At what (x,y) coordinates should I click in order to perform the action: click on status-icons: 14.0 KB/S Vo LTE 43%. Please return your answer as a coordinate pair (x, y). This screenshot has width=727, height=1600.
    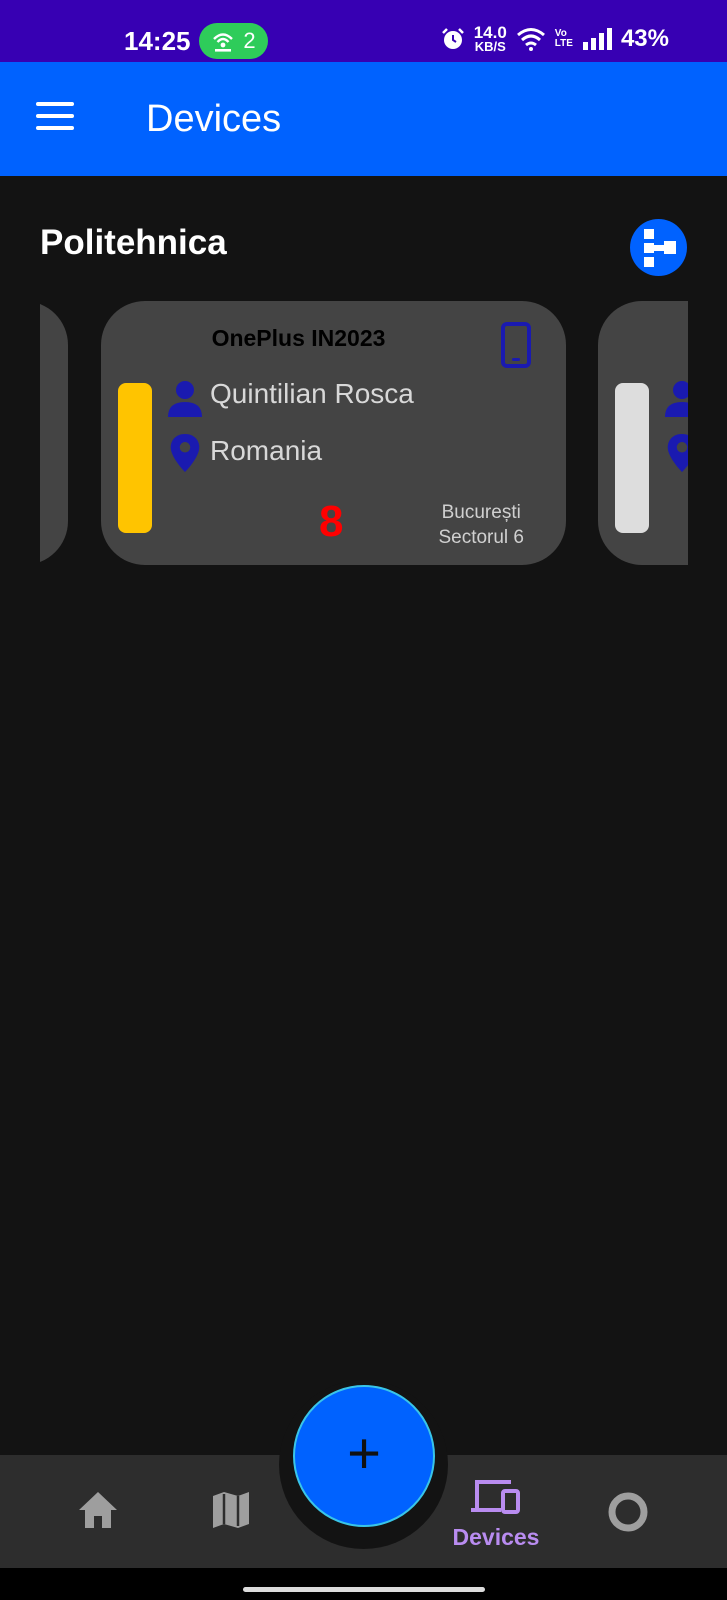
    Looking at the image, I should click on (555, 38).